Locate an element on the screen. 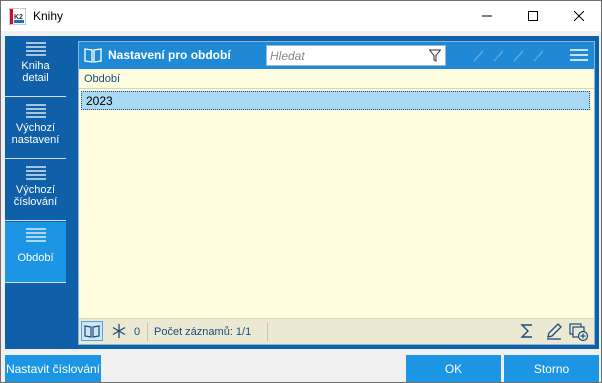  sidebar-item-label: číslování is located at coordinates (35, 202).